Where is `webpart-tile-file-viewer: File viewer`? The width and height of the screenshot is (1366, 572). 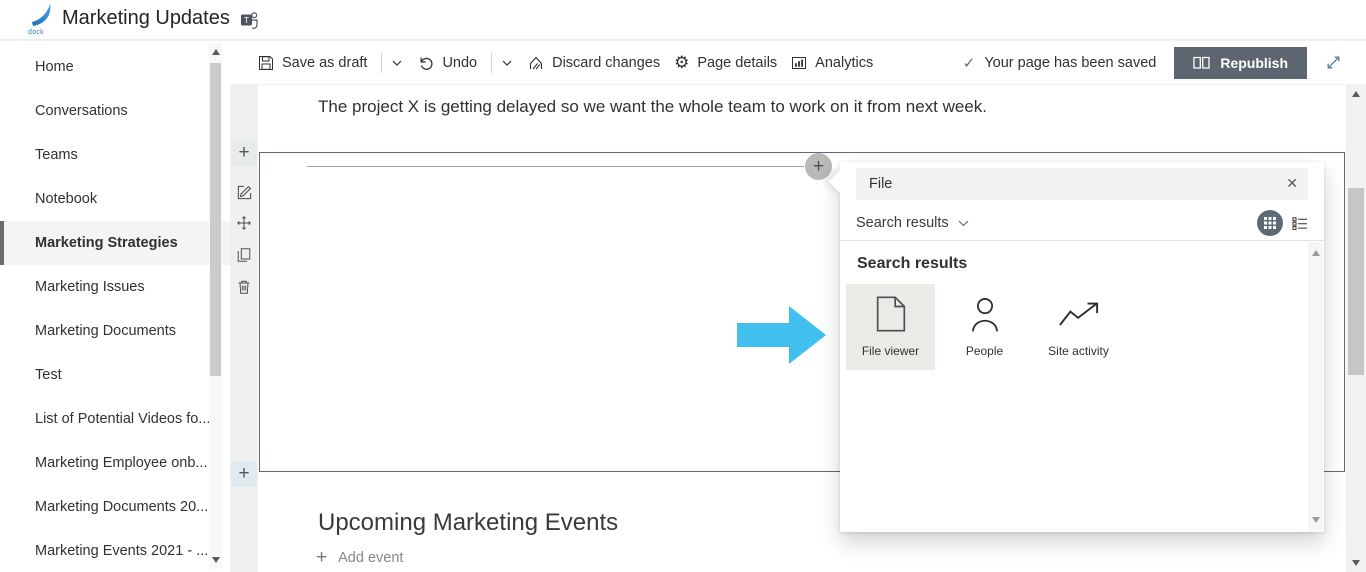
webpart-tile-file-viewer: File viewer is located at coordinates (890, 327).